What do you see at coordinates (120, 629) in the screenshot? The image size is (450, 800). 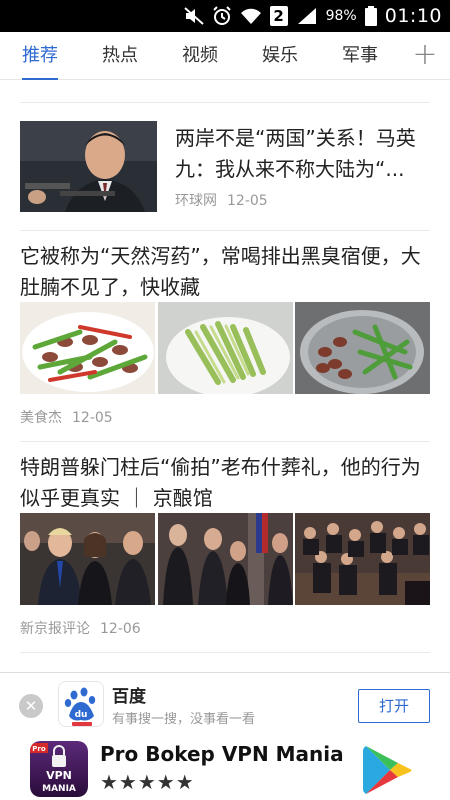 I see `article-time: 12-06` at bounding box center [120, 629].